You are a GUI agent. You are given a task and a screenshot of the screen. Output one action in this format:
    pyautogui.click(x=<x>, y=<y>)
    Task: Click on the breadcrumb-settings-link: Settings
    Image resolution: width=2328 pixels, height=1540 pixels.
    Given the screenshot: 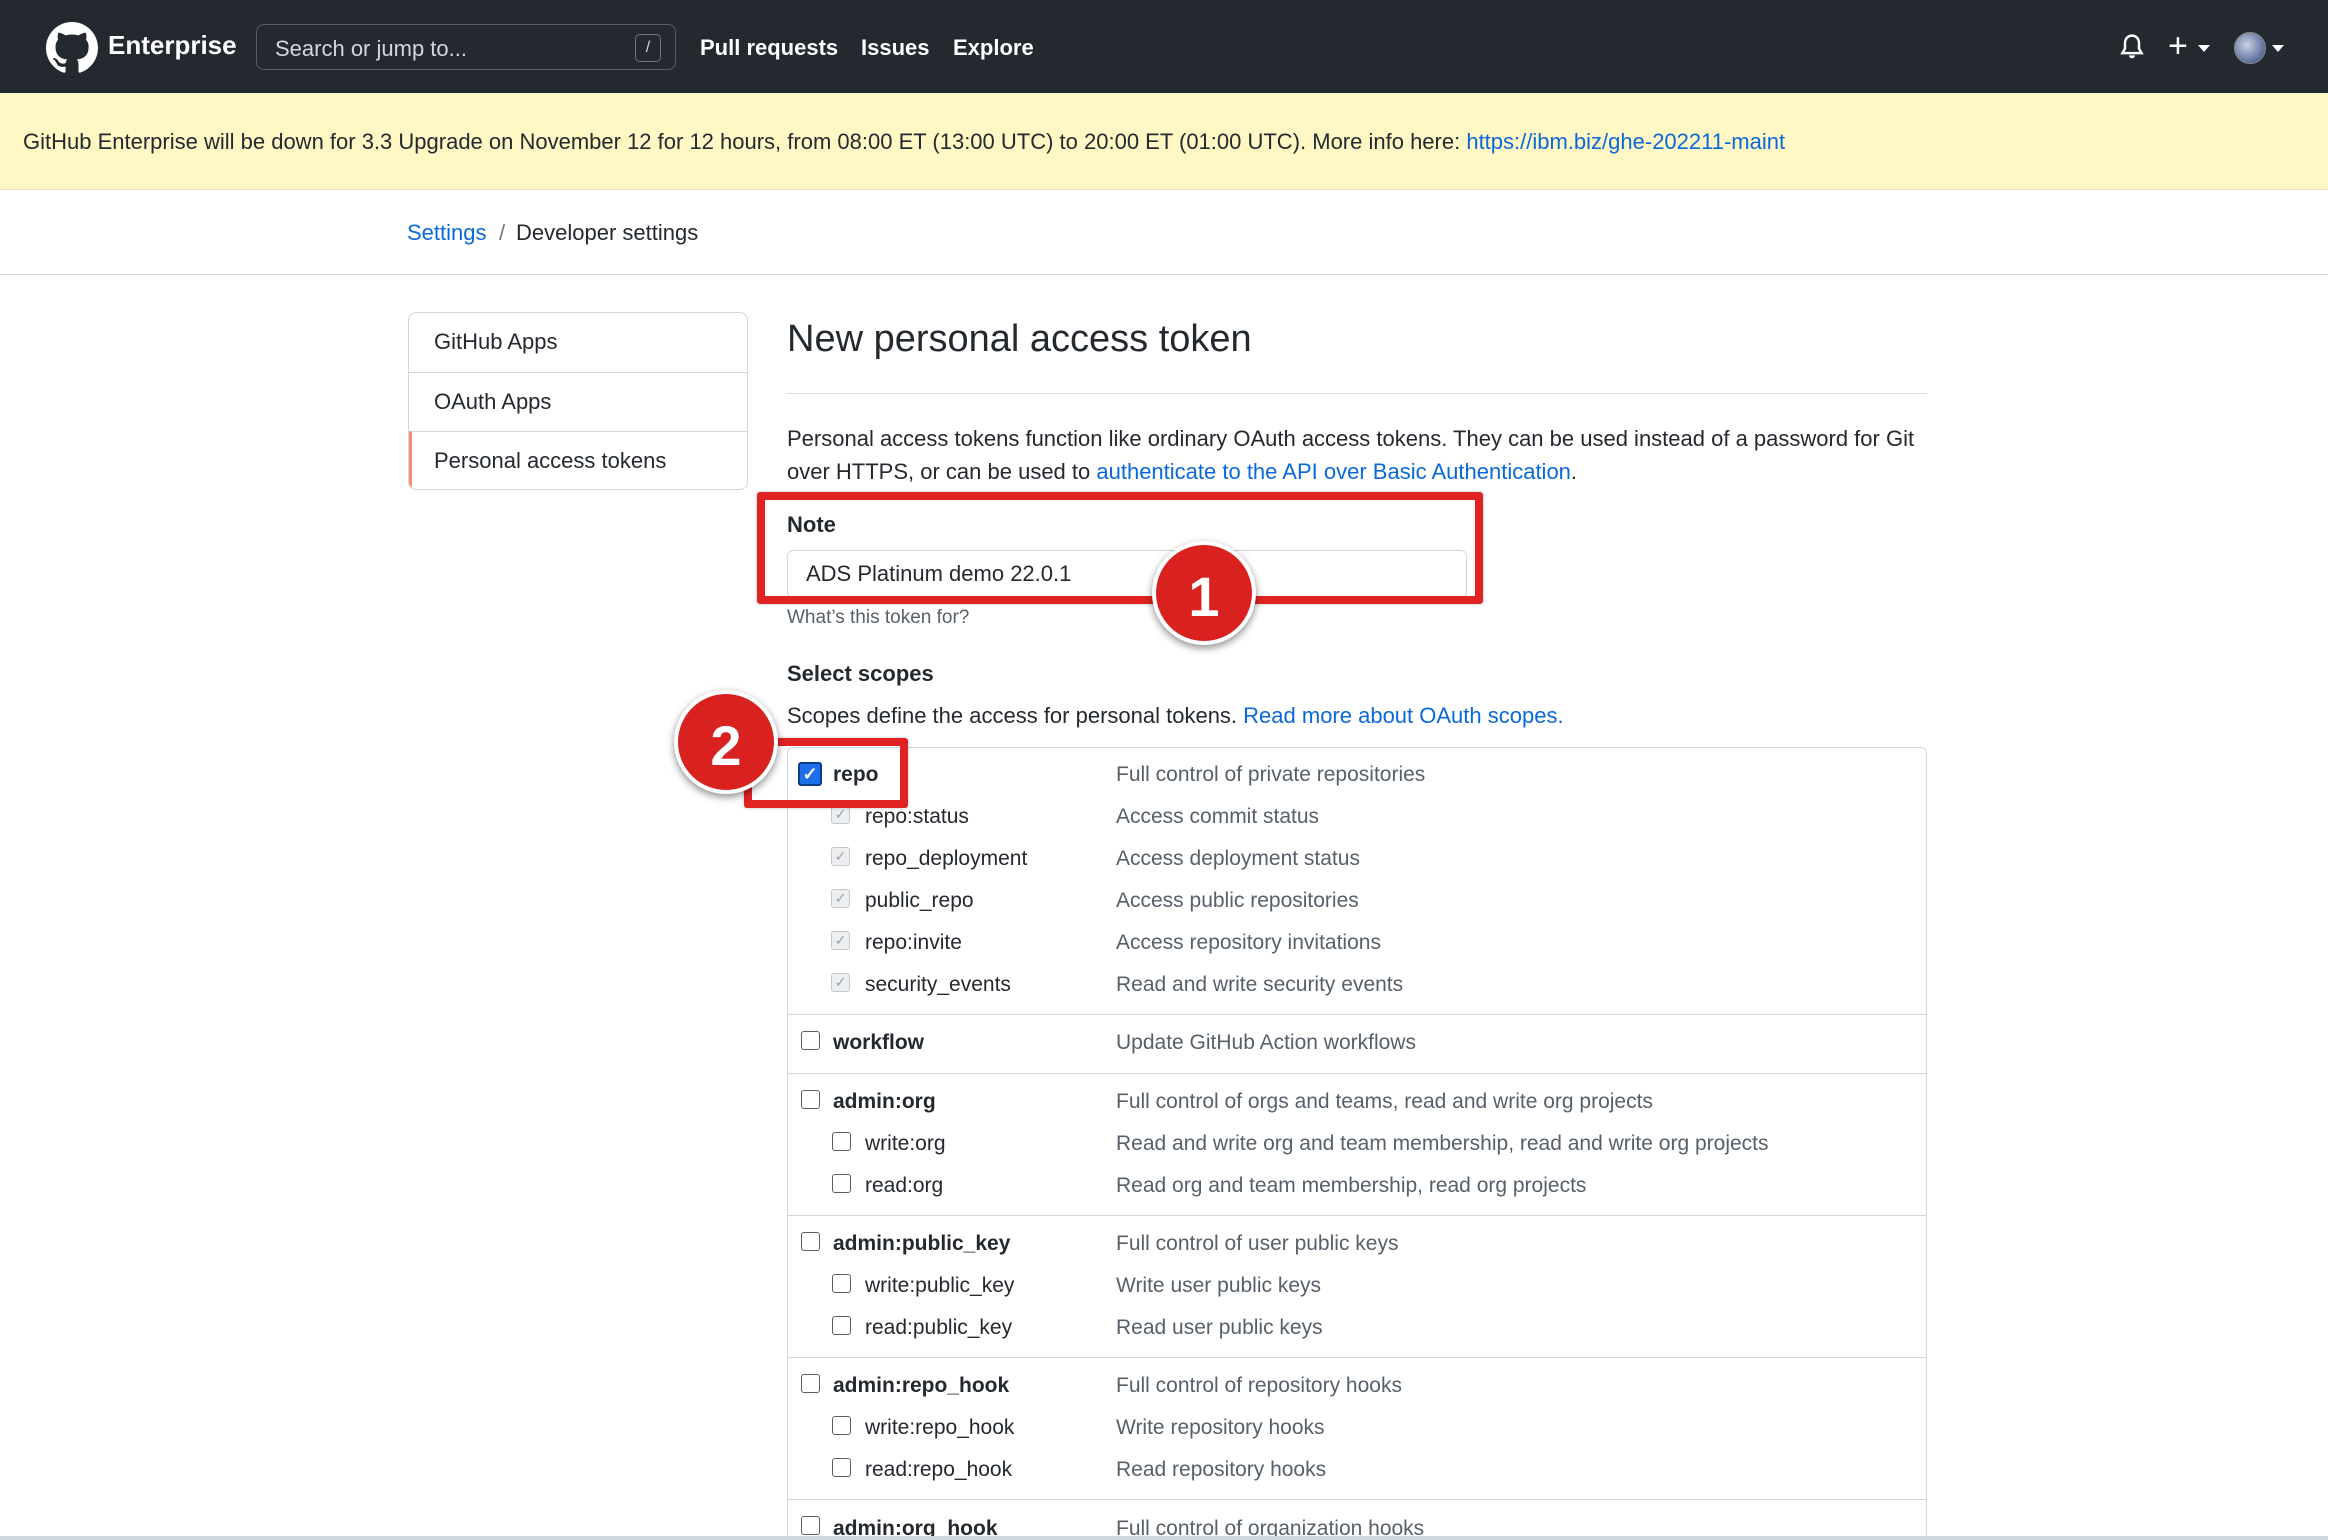 What is the action you would take?
    pyautogui.click(x=447, y=233)
    